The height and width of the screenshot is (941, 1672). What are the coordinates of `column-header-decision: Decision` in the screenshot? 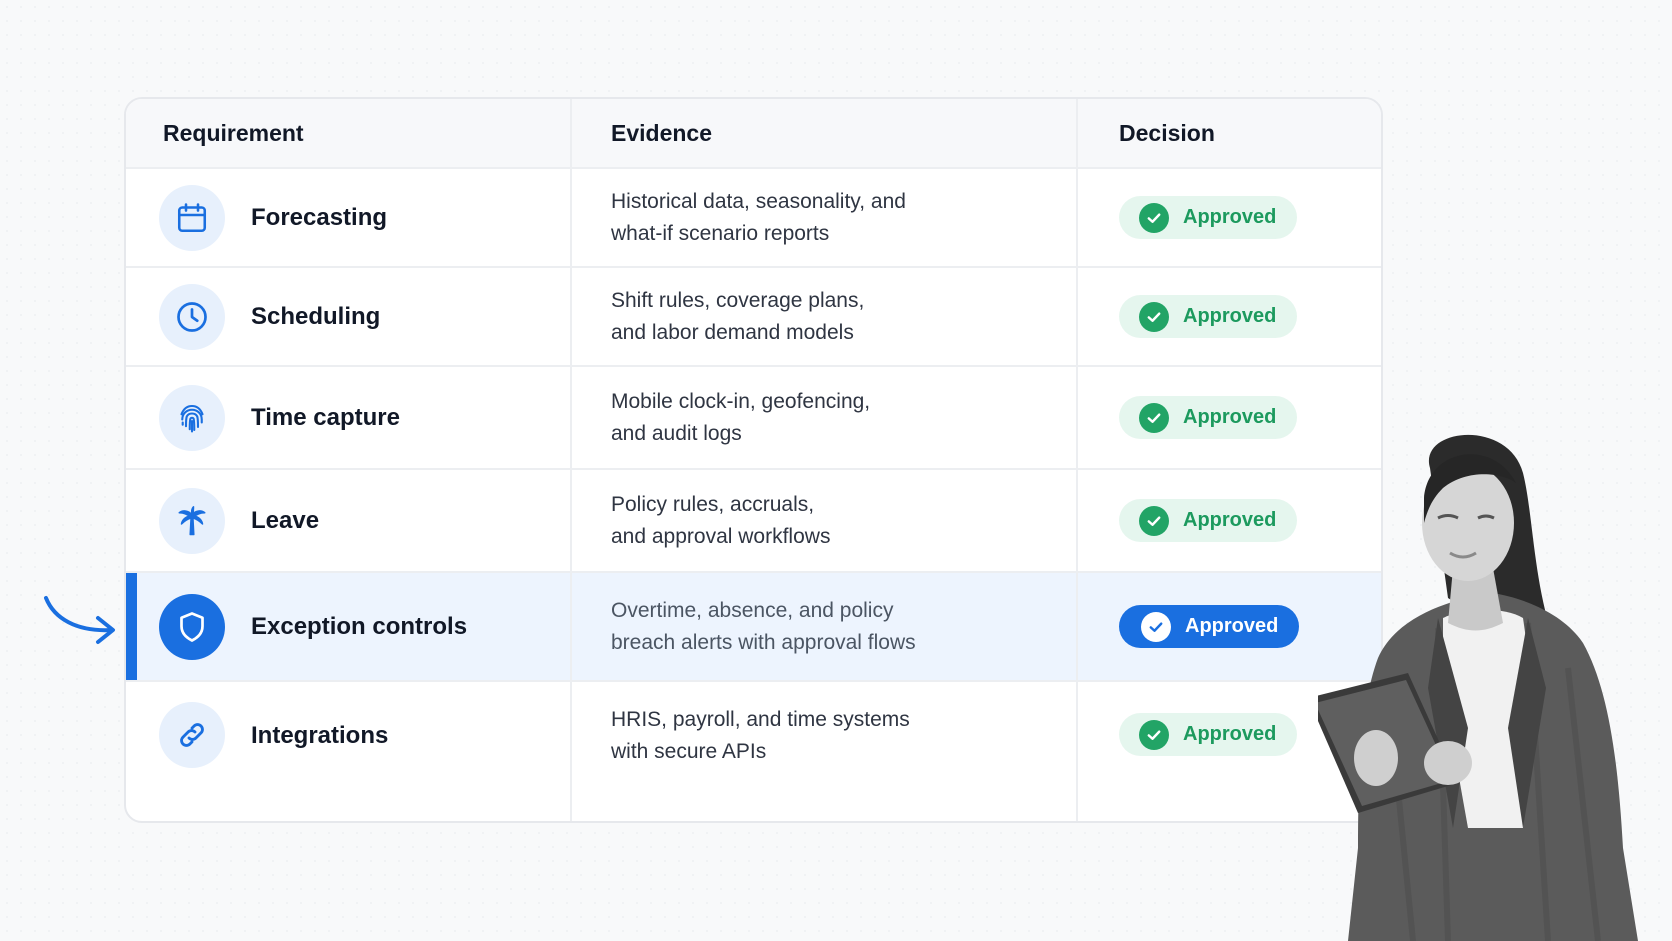 It's located at (1228, 133).